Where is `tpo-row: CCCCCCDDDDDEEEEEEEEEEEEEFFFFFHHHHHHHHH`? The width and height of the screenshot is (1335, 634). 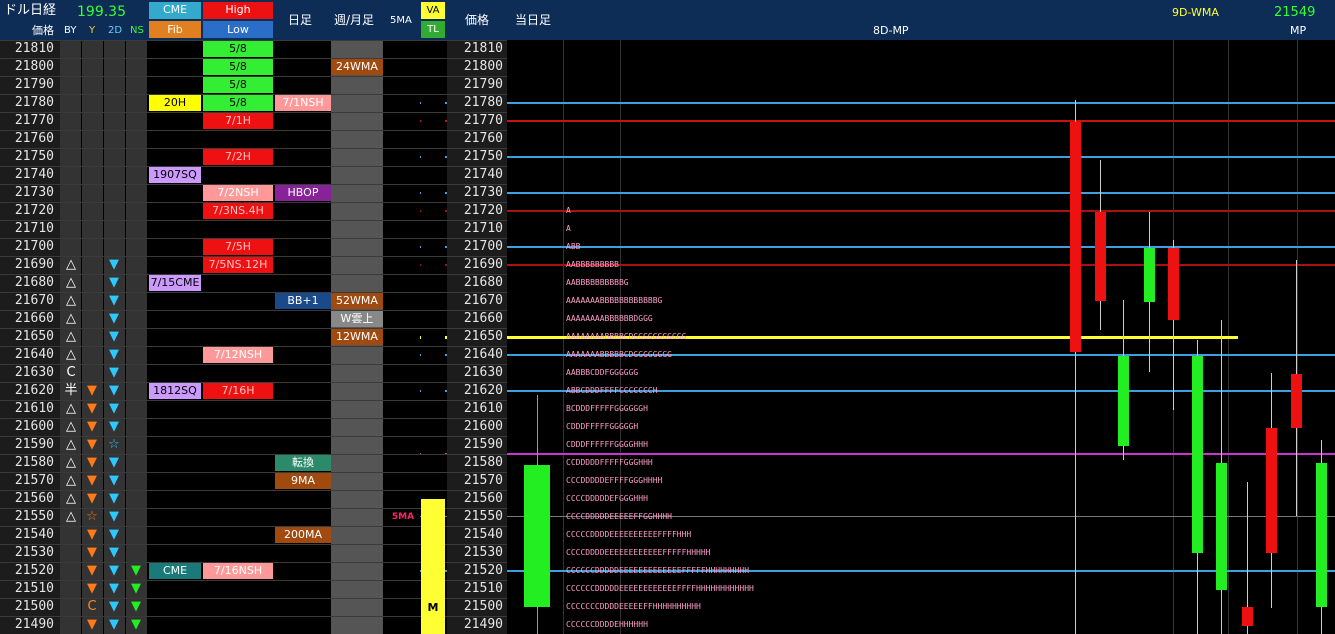 tpo-row: CCCCCCDDDDDEEEEEEEEEEEEEFFFFFHHHHHHHHH is located at coordinates (658, 570).